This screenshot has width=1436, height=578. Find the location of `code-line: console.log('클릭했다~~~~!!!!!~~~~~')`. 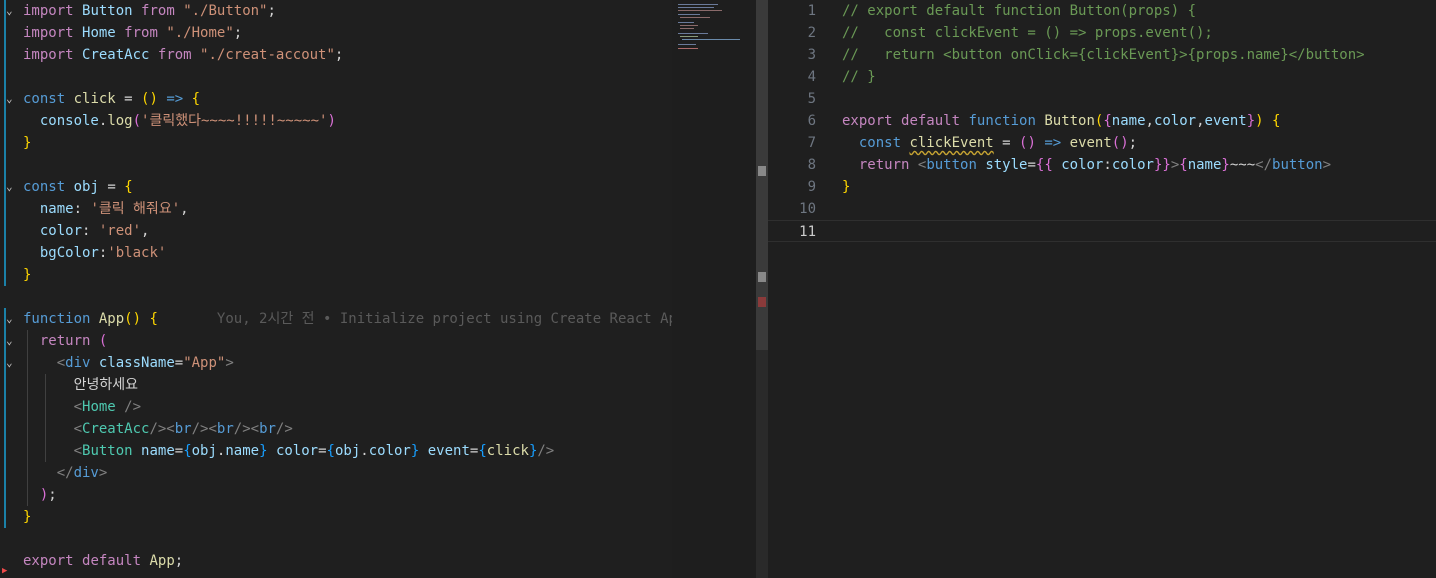

code-line: console.log('클릭했다~~~~!!!!!~~~~~') is located at coordinates (336, 121).